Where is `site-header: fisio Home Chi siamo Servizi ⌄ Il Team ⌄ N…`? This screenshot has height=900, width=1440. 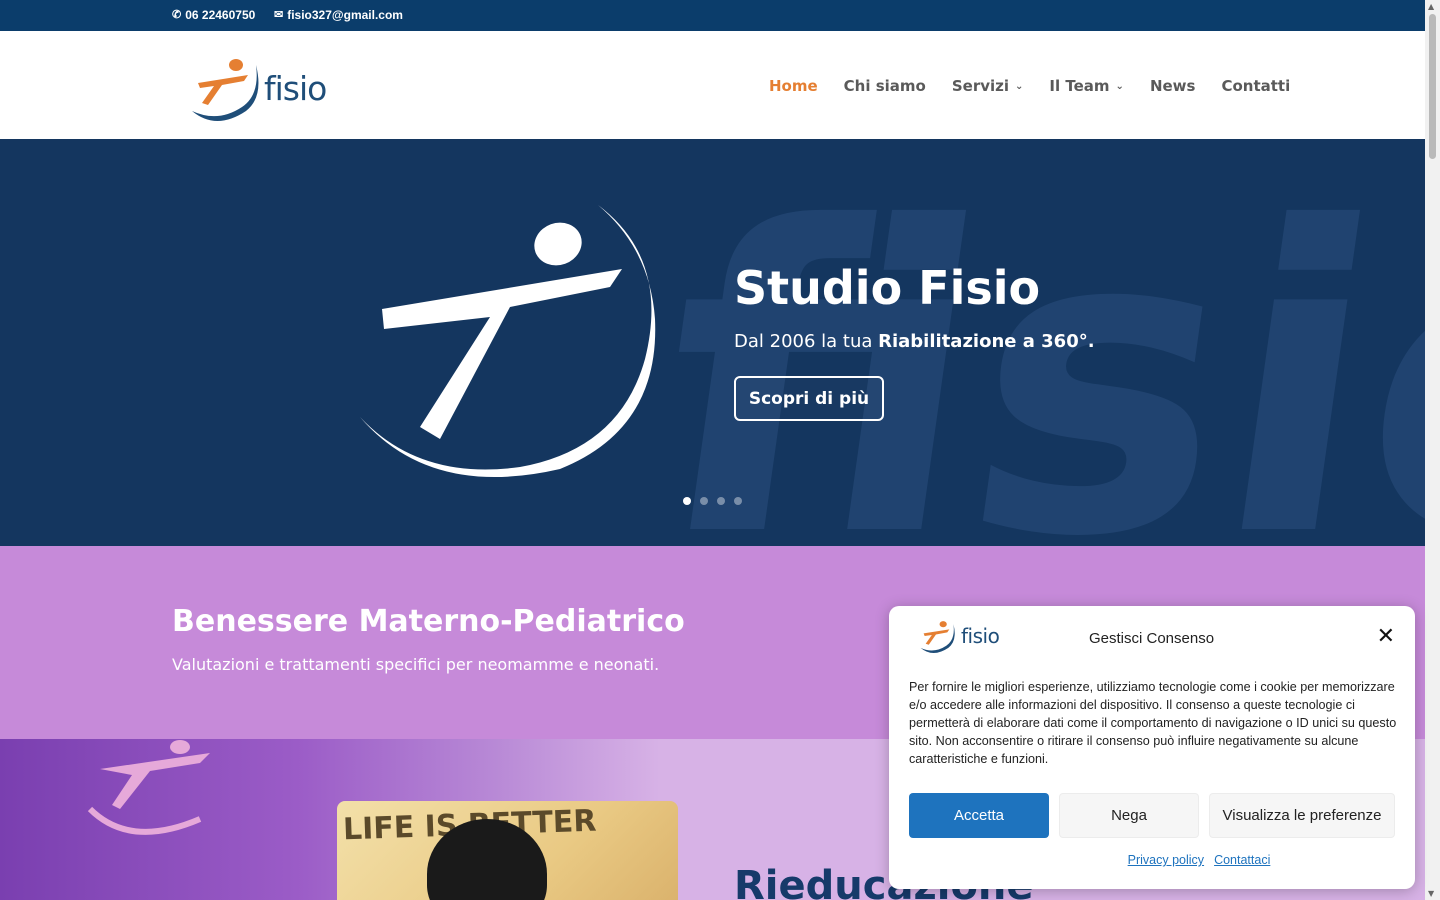 site-header: fisio Home Chi siamo Servizi ⌄ Il Team ⌄ N… is located at coordinates (712, 85).